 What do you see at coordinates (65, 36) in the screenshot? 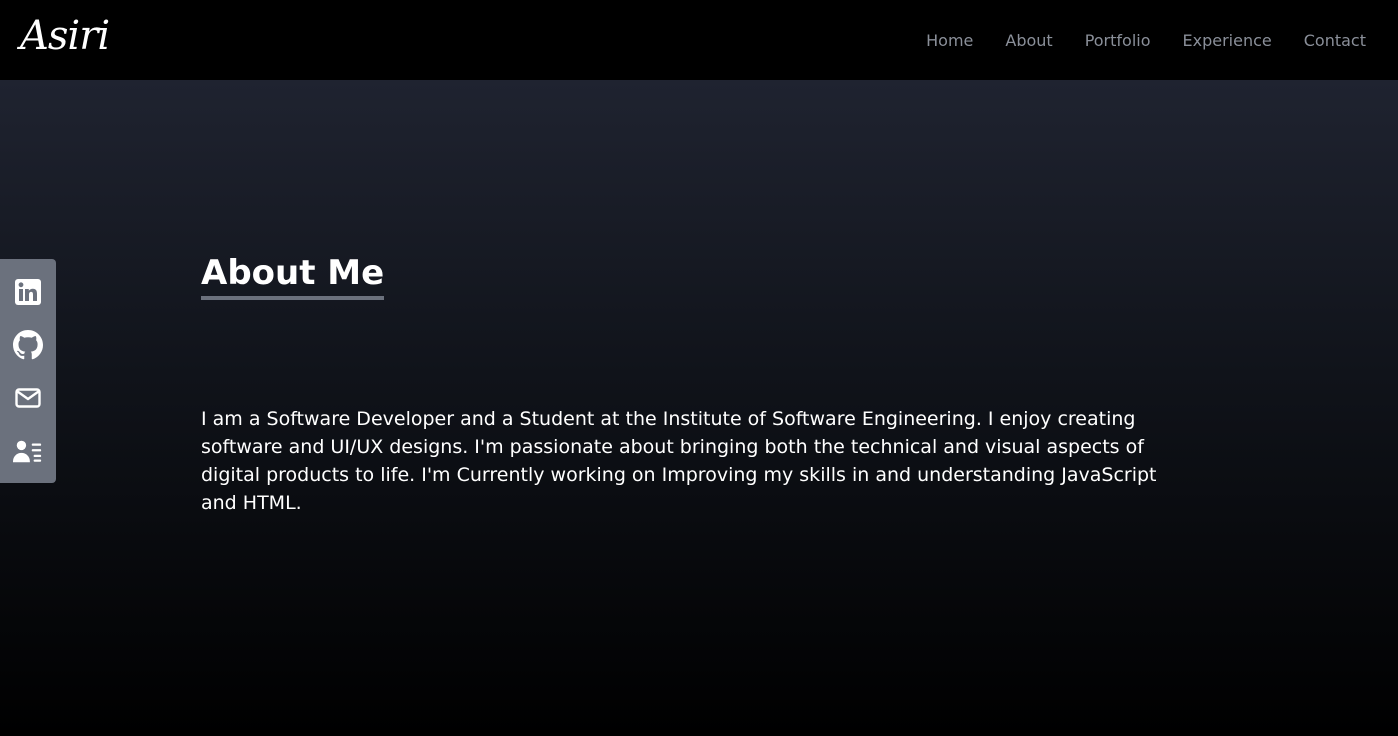
I see `site-logo: Asiri` at bounding box center [65, 36].